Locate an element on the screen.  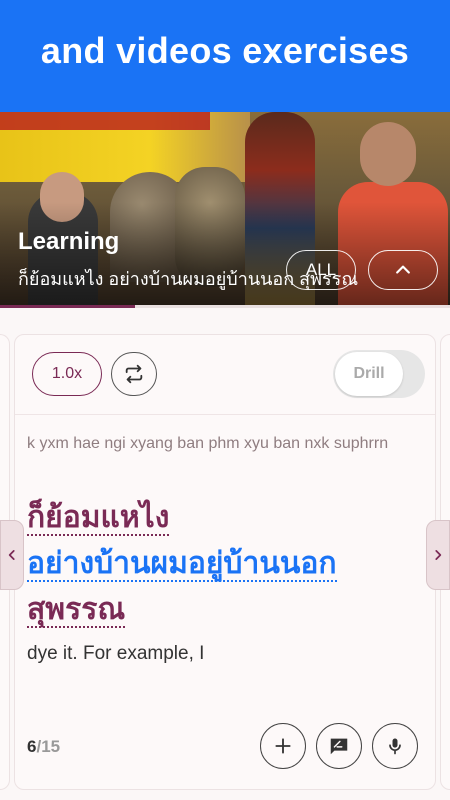
all-label: ALL is located at coordinates (321, 269).